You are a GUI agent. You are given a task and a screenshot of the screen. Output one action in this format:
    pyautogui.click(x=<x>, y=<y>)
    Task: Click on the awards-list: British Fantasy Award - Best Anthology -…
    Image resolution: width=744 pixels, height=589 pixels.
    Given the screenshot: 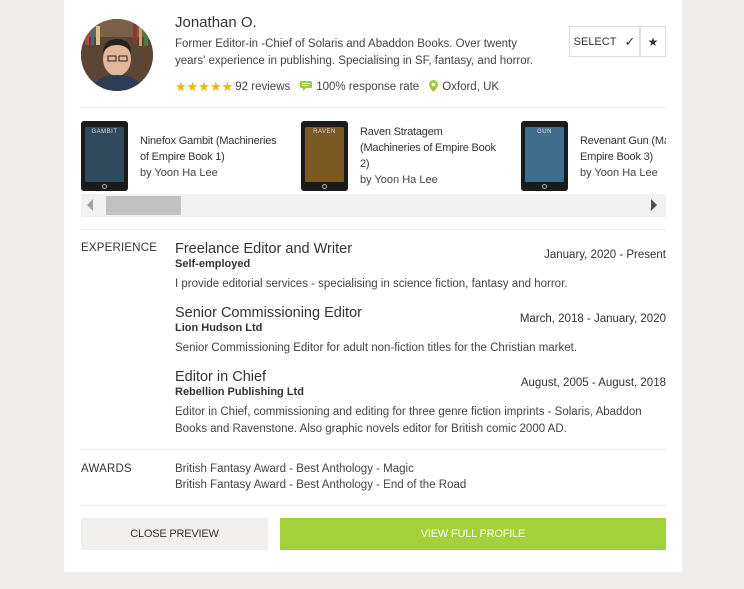 What is the action you would take?
    pyautogui.click(x=320, y=477)
    